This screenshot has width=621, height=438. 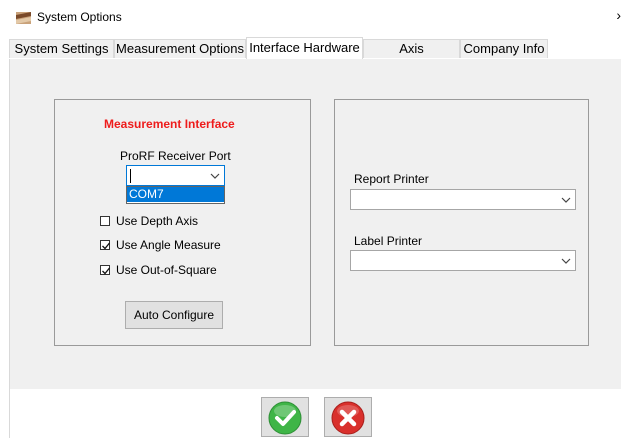 I want to click on use-out-of-square-checkbox: Use Out-of-Square, so click(x=158, y=270).